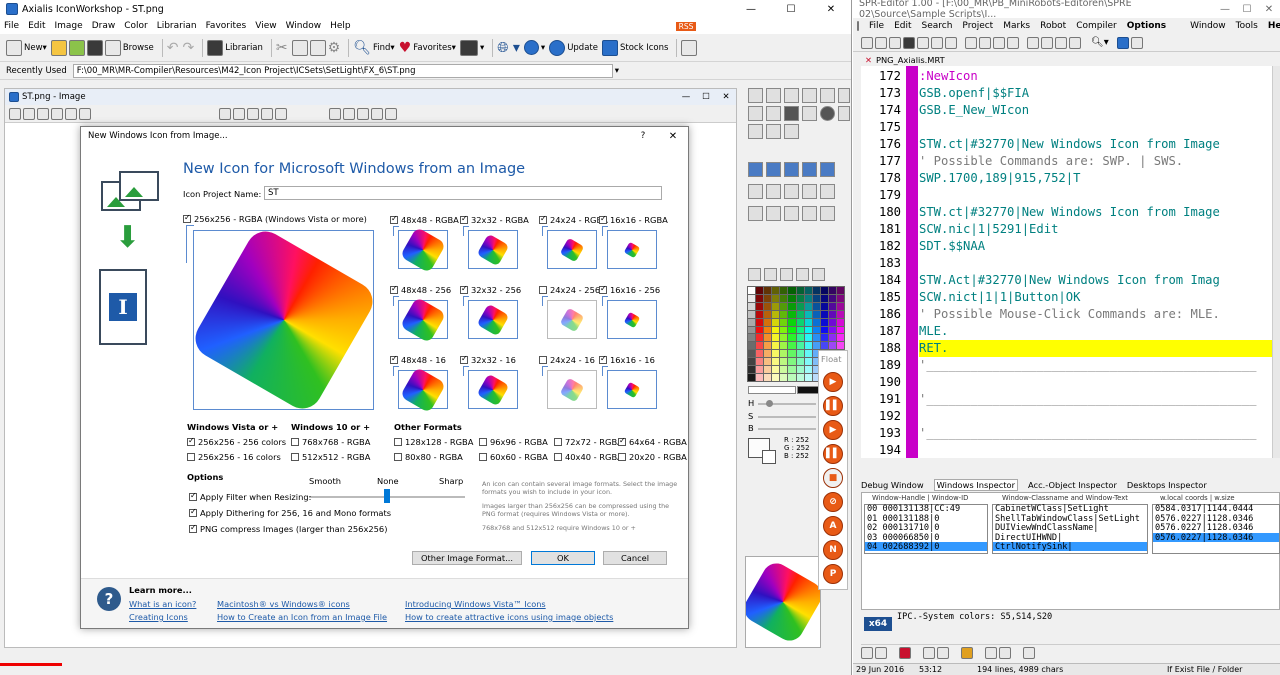  I want to click on spr-menu-options: Options, so click(1146, 26).